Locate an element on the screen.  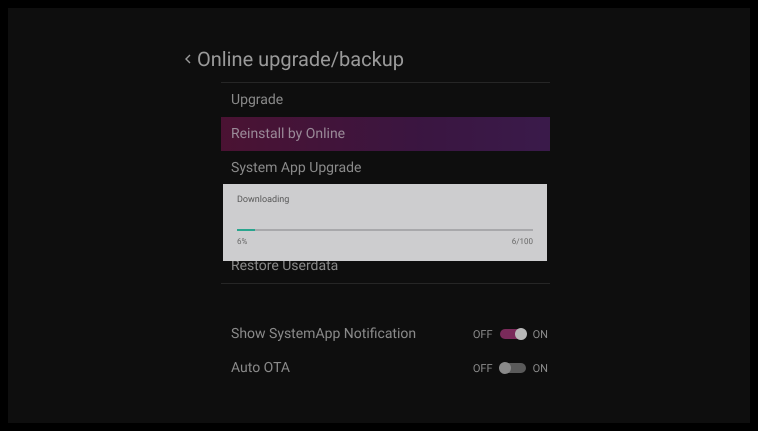
menu-item: Reinstall by Online is located at coordinates (385, 134).